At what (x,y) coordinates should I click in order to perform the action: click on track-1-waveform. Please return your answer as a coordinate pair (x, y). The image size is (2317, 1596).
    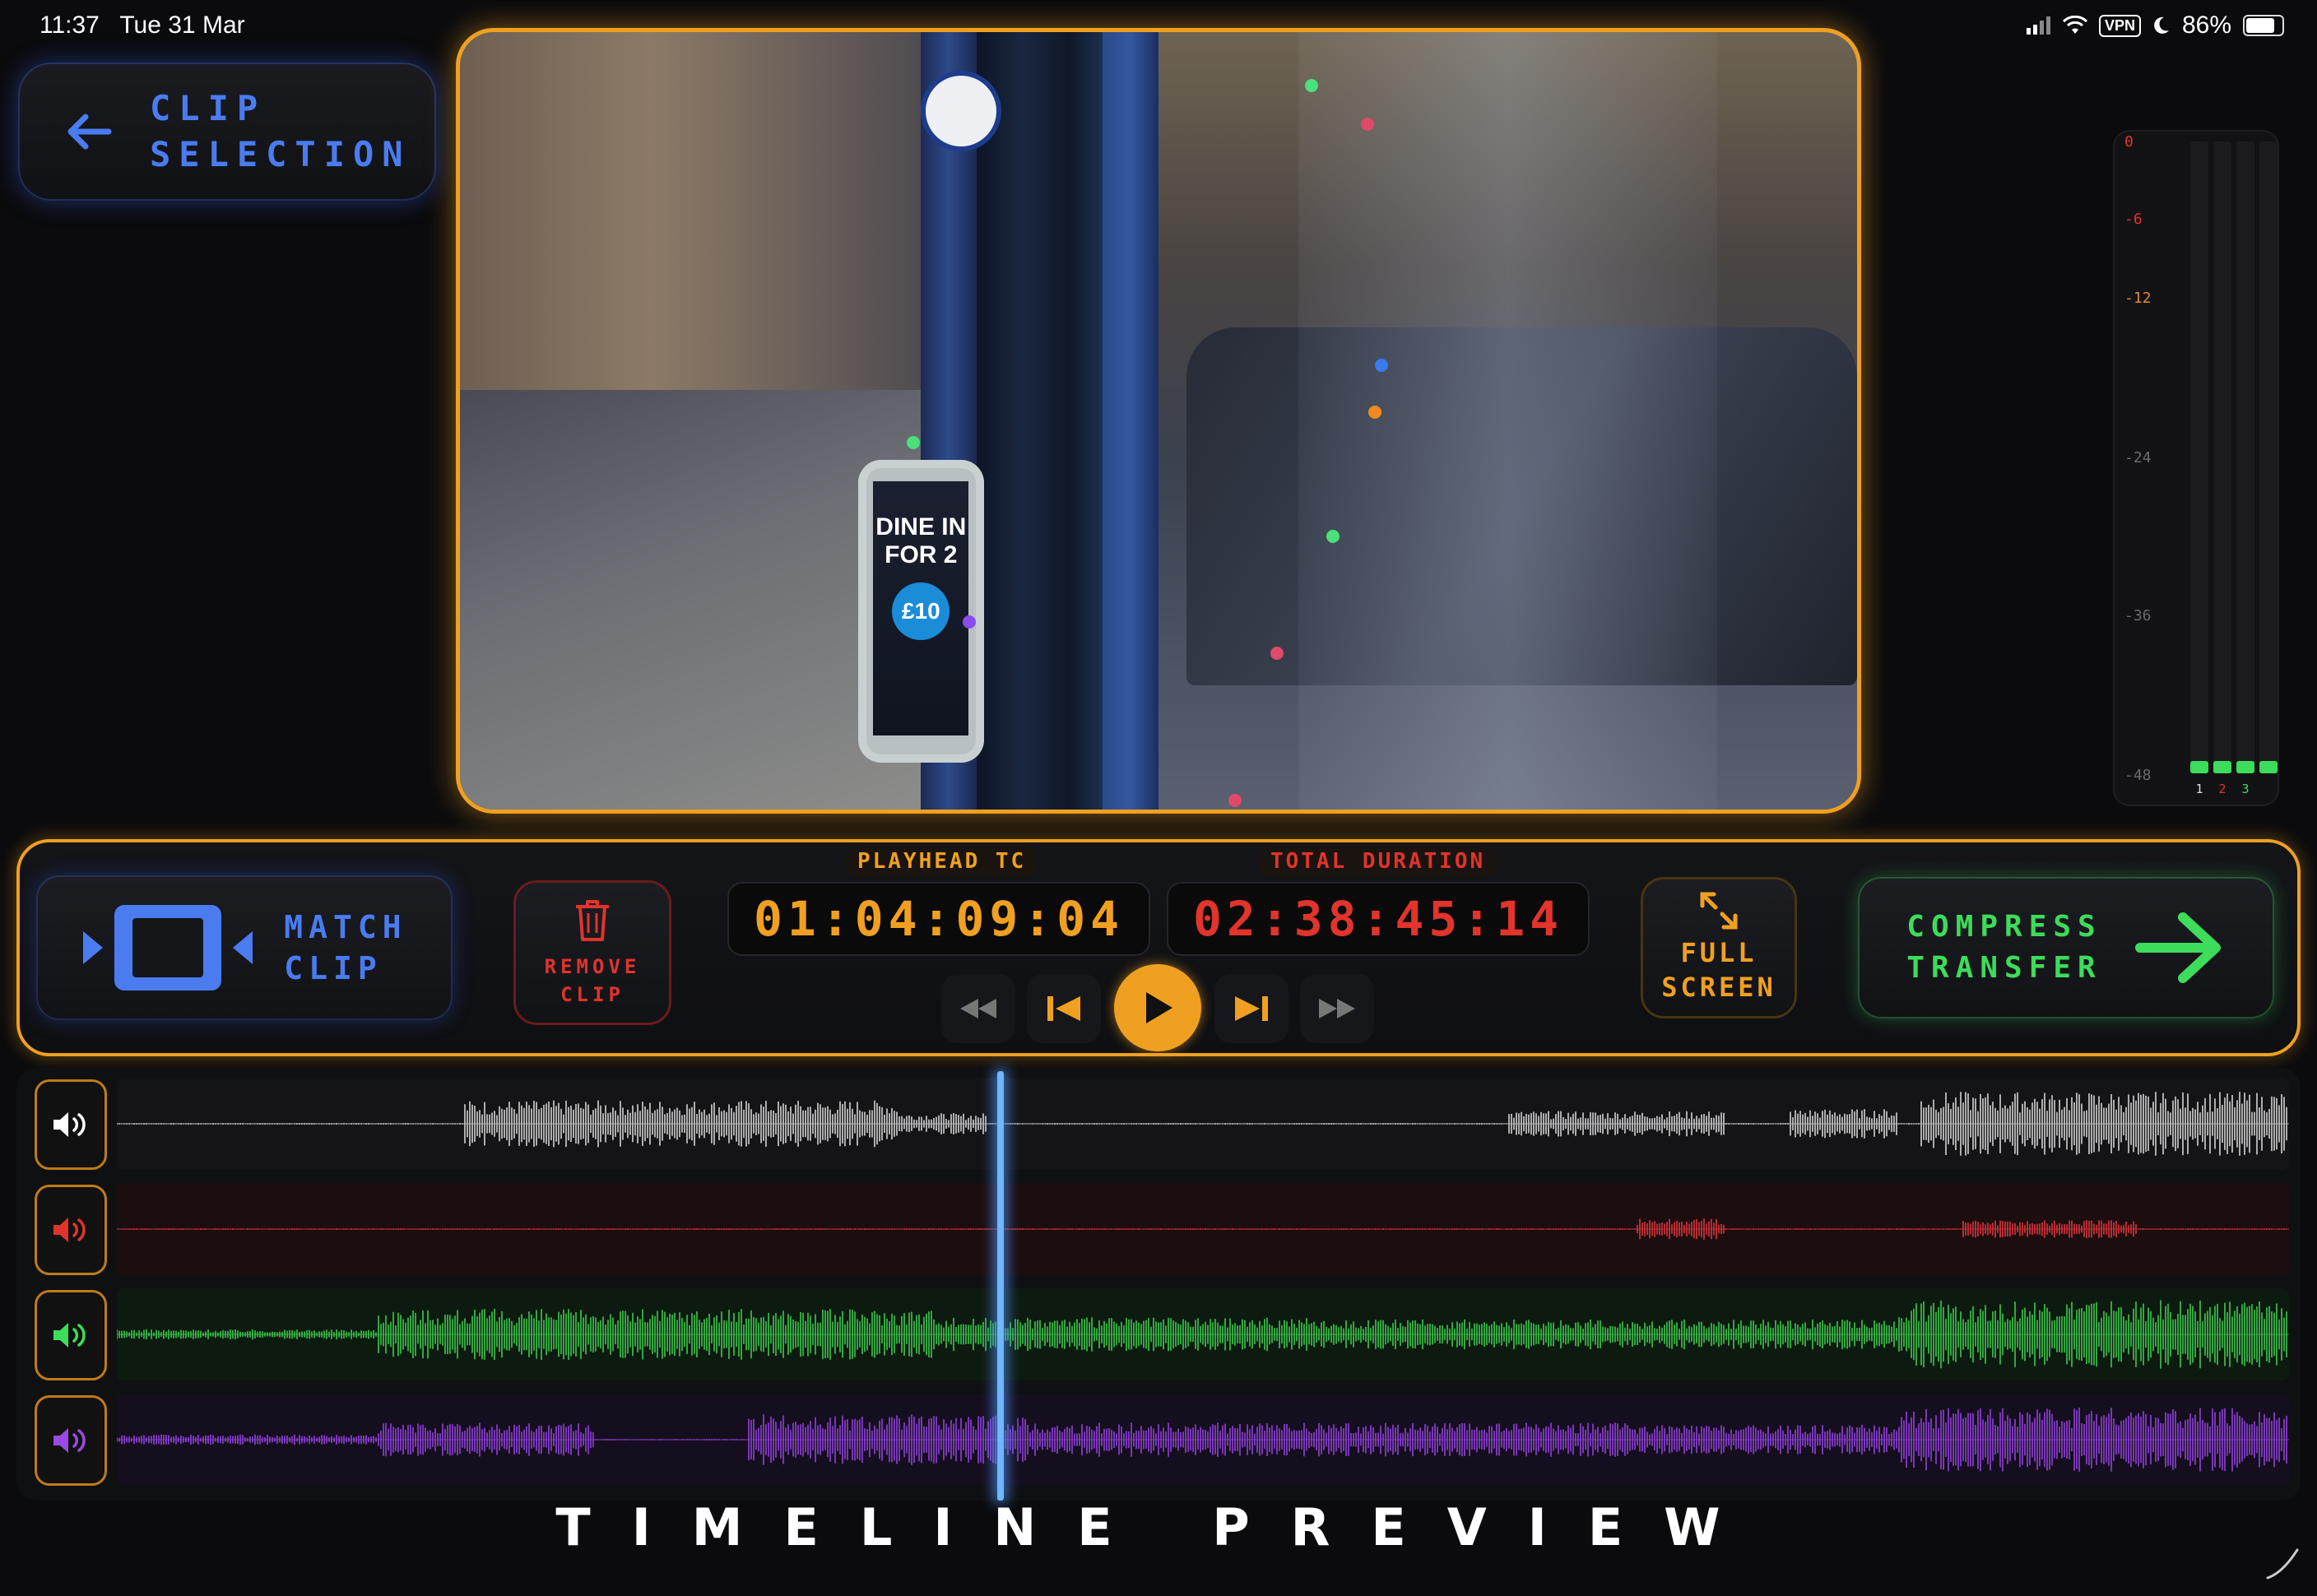
    Looking at the image, I should click on (1203, 1124).